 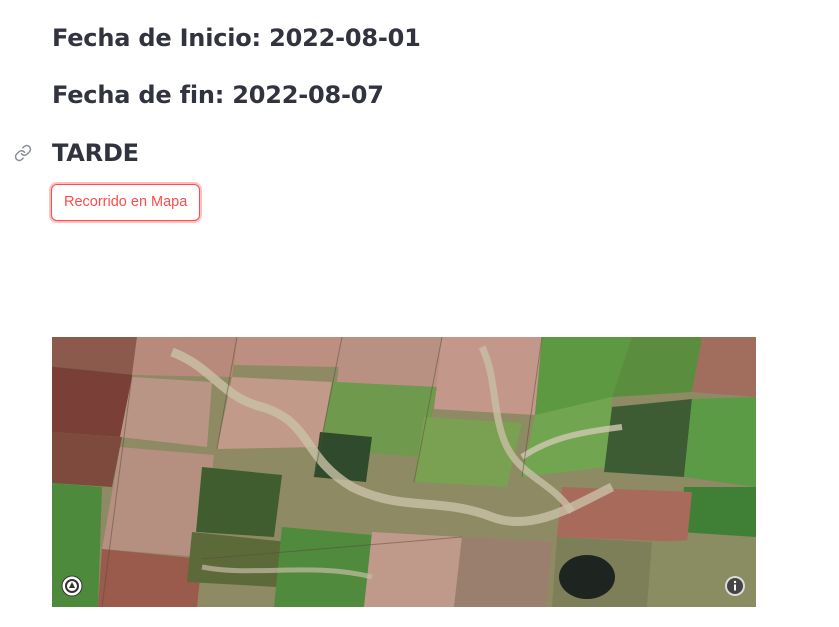 What do you see at coordinates (72, 586) in the screenshot?
I see `map-logo-icon` at bounding box center [72, 586].